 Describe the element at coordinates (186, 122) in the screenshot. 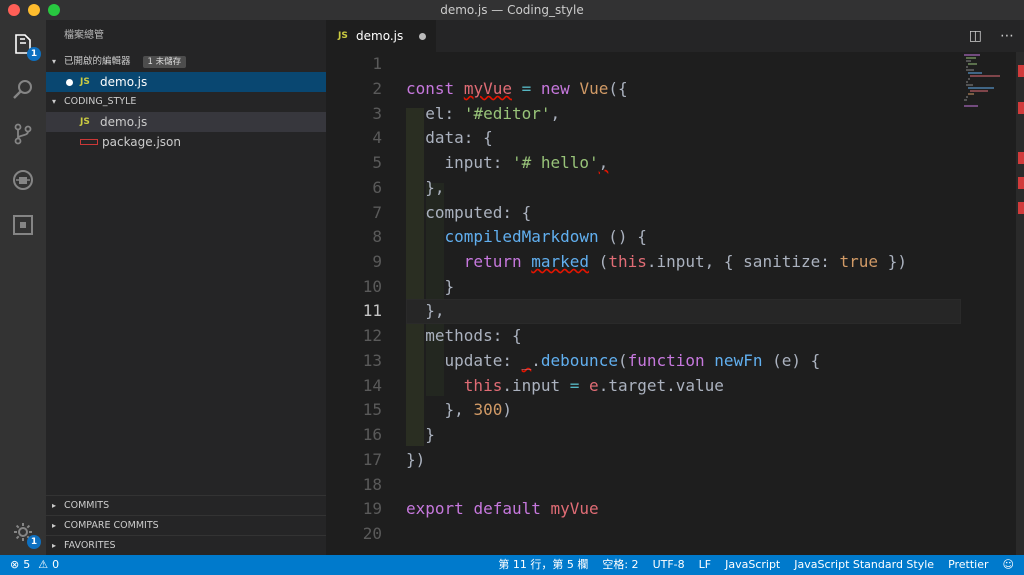

I see `file-item-demo-js: JS demo.js` at that location.